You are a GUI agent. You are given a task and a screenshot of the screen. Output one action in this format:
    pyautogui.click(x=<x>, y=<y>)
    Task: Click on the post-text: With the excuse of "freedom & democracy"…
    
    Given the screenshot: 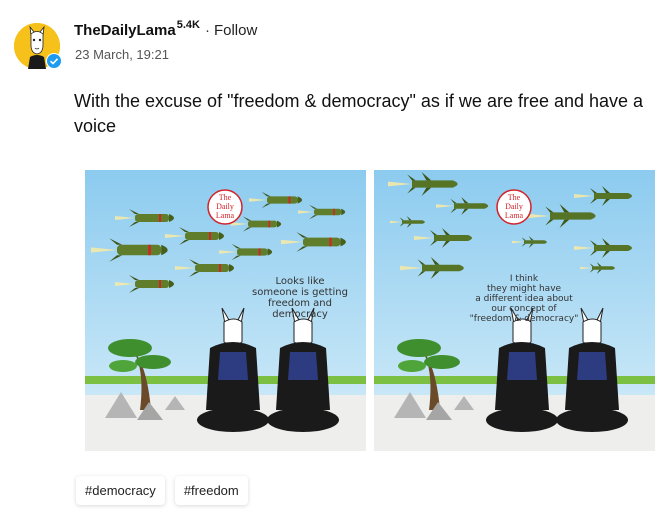 What is the action you would take?
    pyautogui.click(x=359, y=113)
    